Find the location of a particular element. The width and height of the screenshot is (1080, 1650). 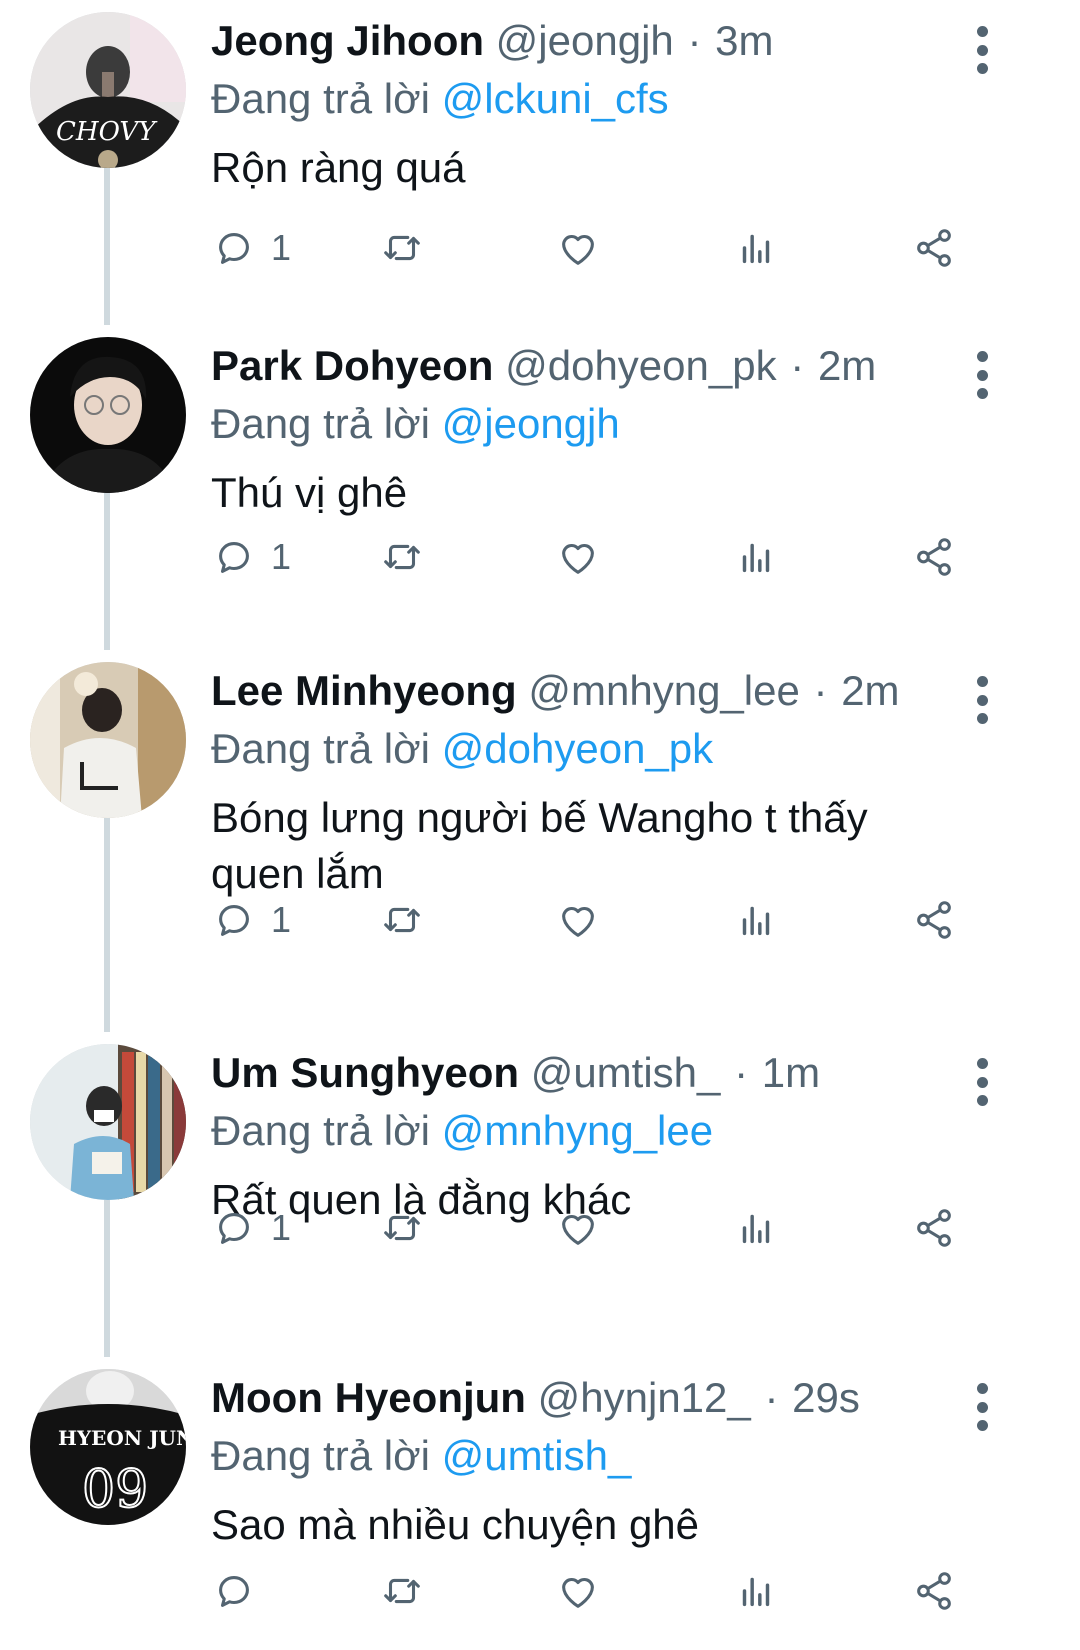

user-handle: @jeongjh is located at coordinates (585, 40).